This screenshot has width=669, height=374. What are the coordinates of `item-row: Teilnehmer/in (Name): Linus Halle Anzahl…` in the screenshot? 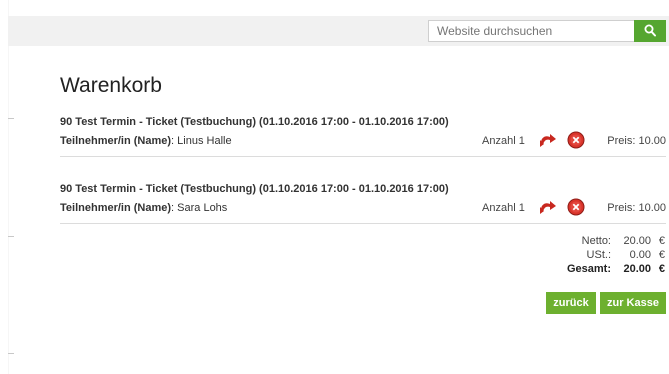 It's located at (363, 142).